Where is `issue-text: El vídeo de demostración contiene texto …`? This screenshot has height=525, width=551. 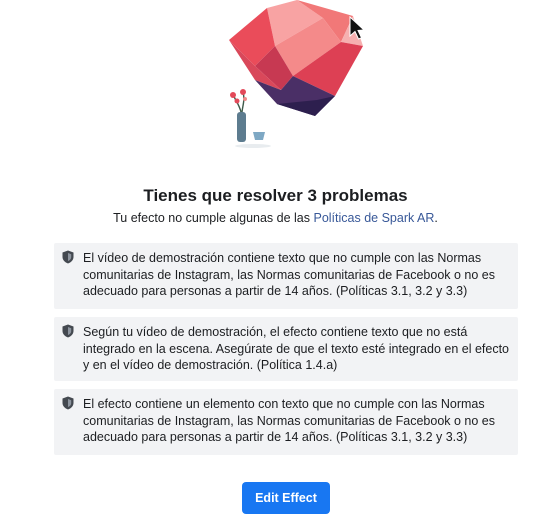 issue-text: El vídeo de demostración contiene texto … is located at coordinates (289, 274).